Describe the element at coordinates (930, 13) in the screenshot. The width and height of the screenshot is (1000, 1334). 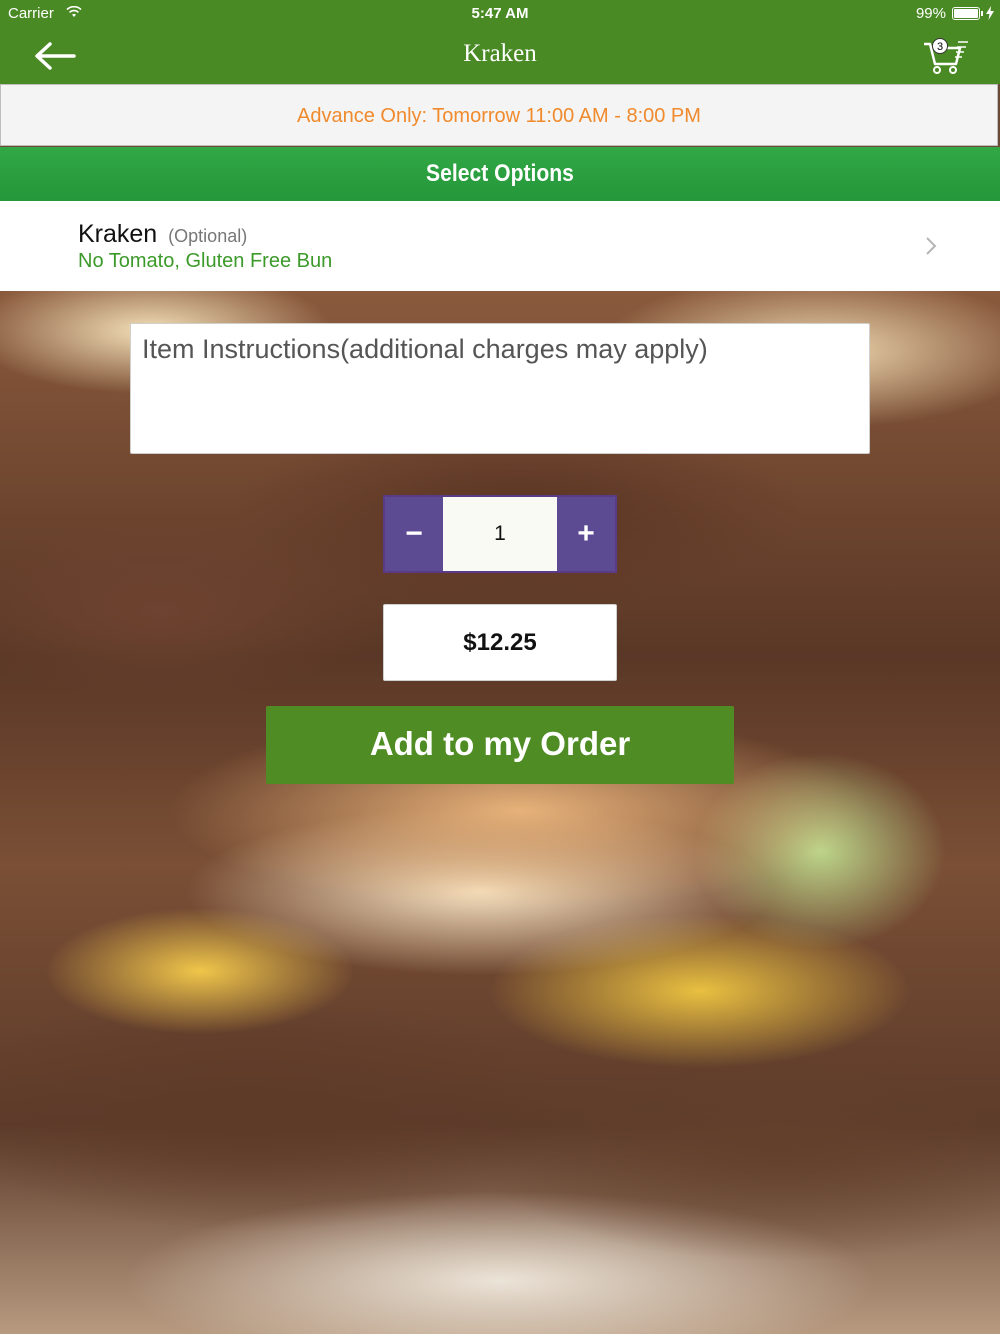
I see `battery-percent: 99%` at that location.